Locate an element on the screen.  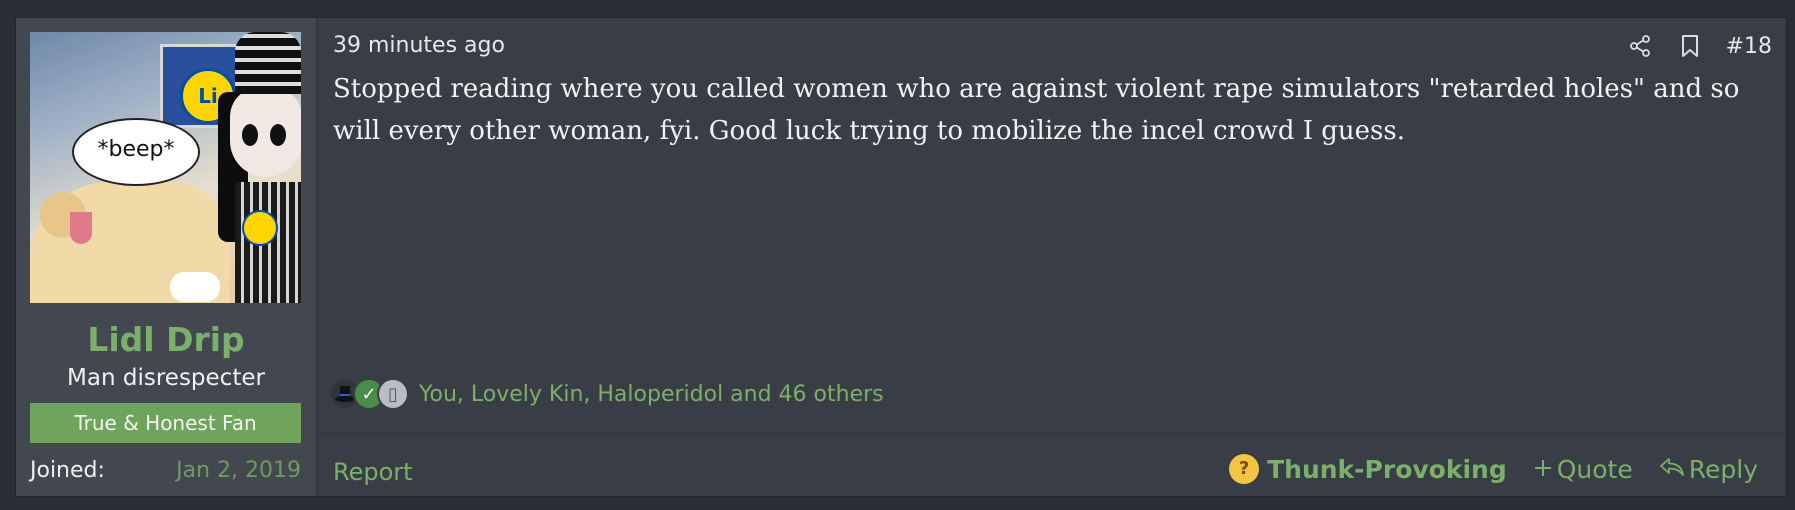
avatar-speech-bubble: *beep* is located at coordinates (136, 152).